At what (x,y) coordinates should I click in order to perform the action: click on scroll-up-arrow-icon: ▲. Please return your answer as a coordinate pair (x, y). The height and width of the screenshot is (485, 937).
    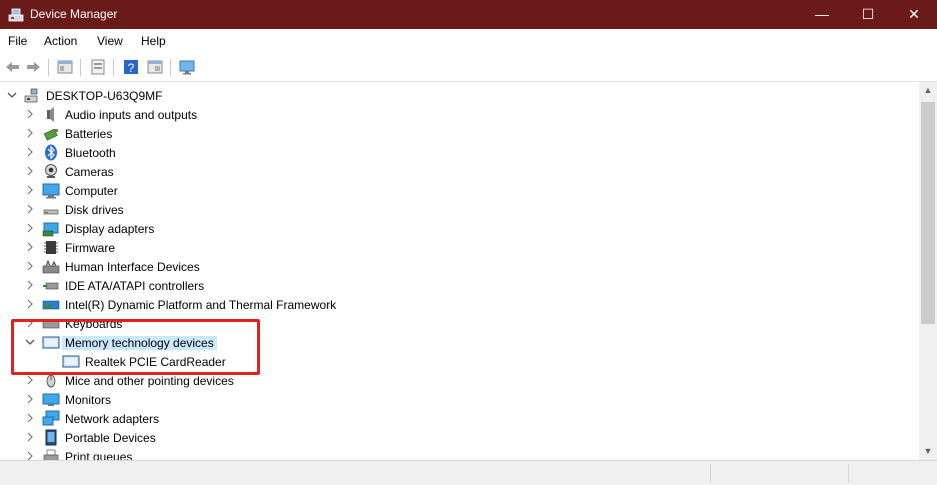
    Looking at the image, I should click on (928, 90).